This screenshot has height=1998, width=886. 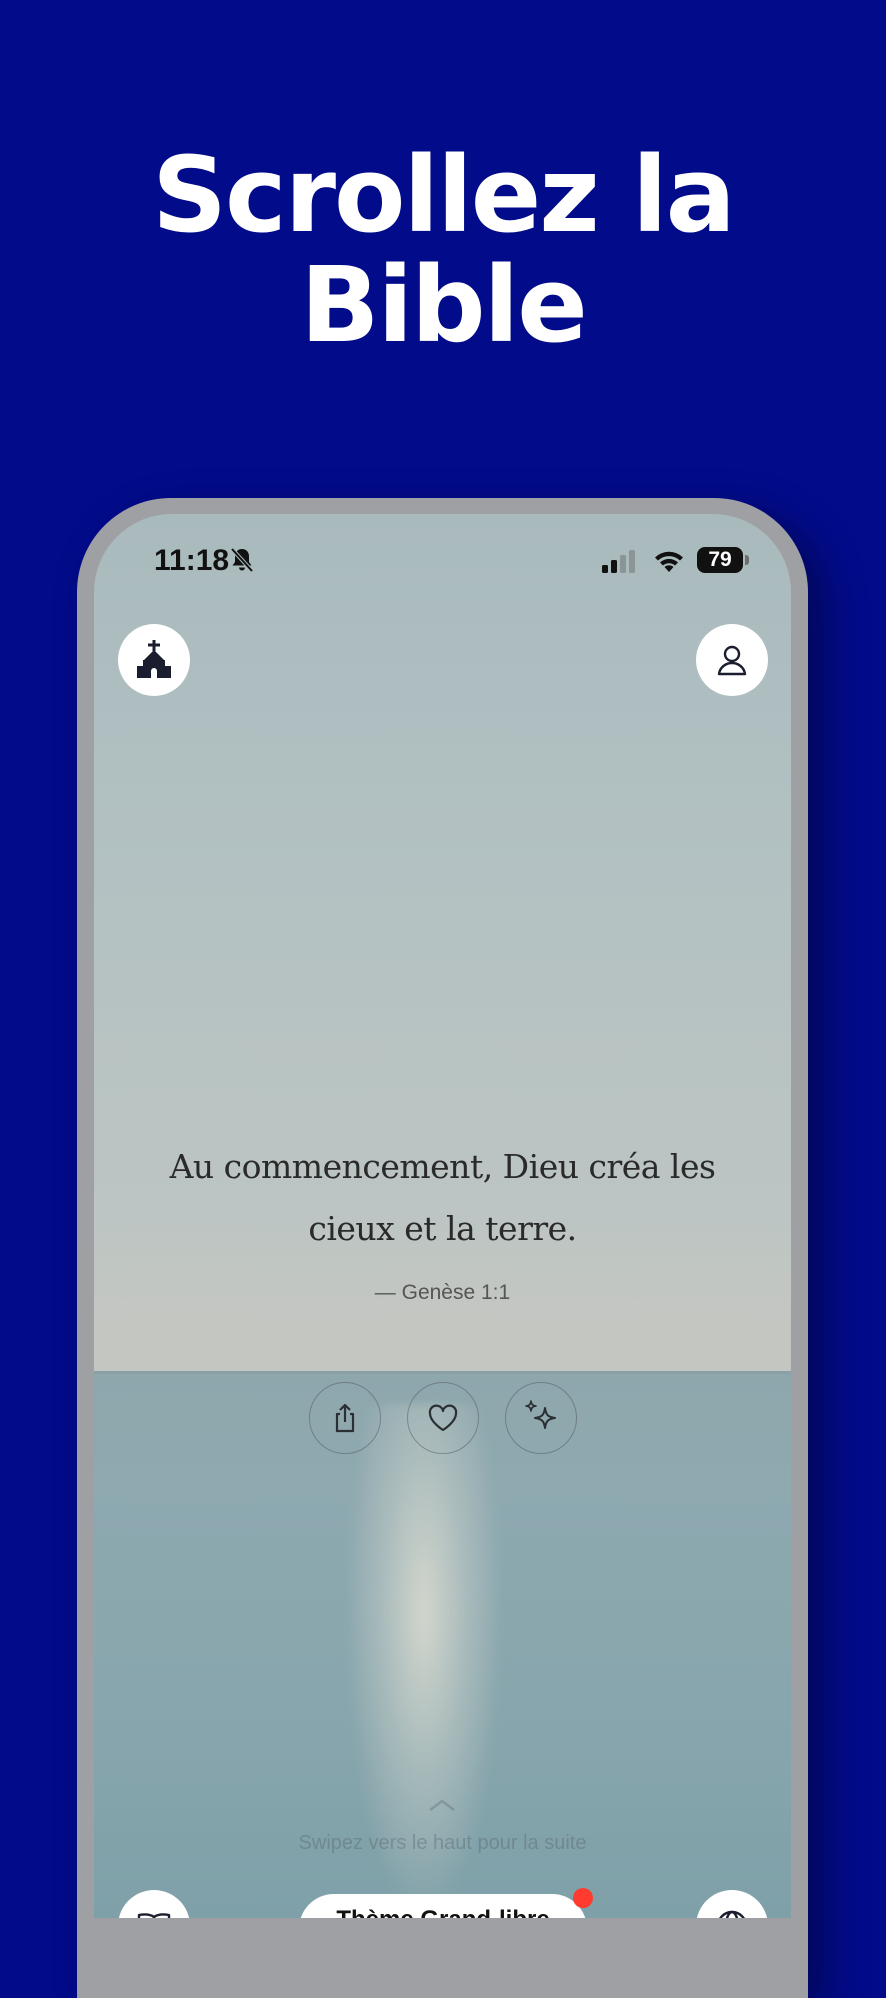 I want to click on heart-icon, so click(x=443, y=1418).